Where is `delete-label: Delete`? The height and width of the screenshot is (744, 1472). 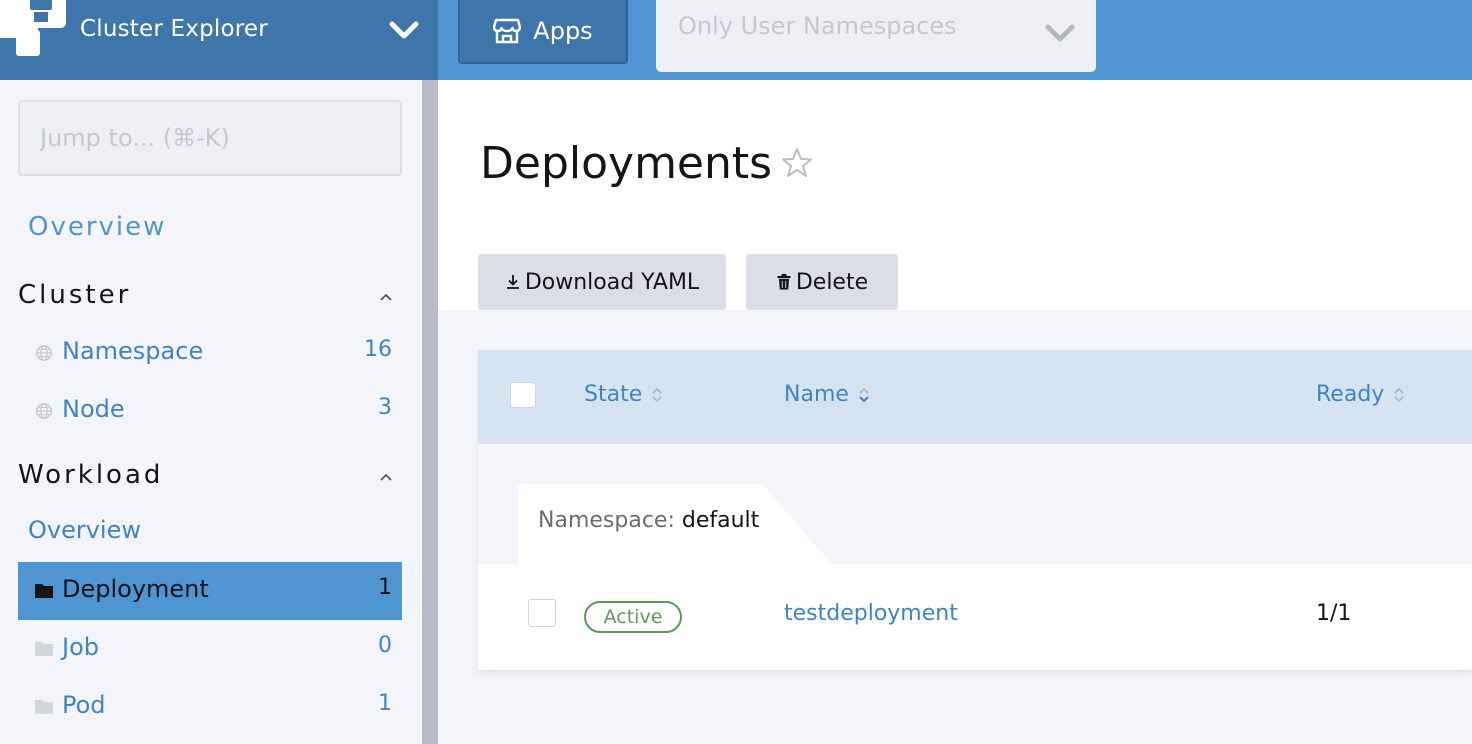
delete-label: Delete is located at coordinates (832, 282).